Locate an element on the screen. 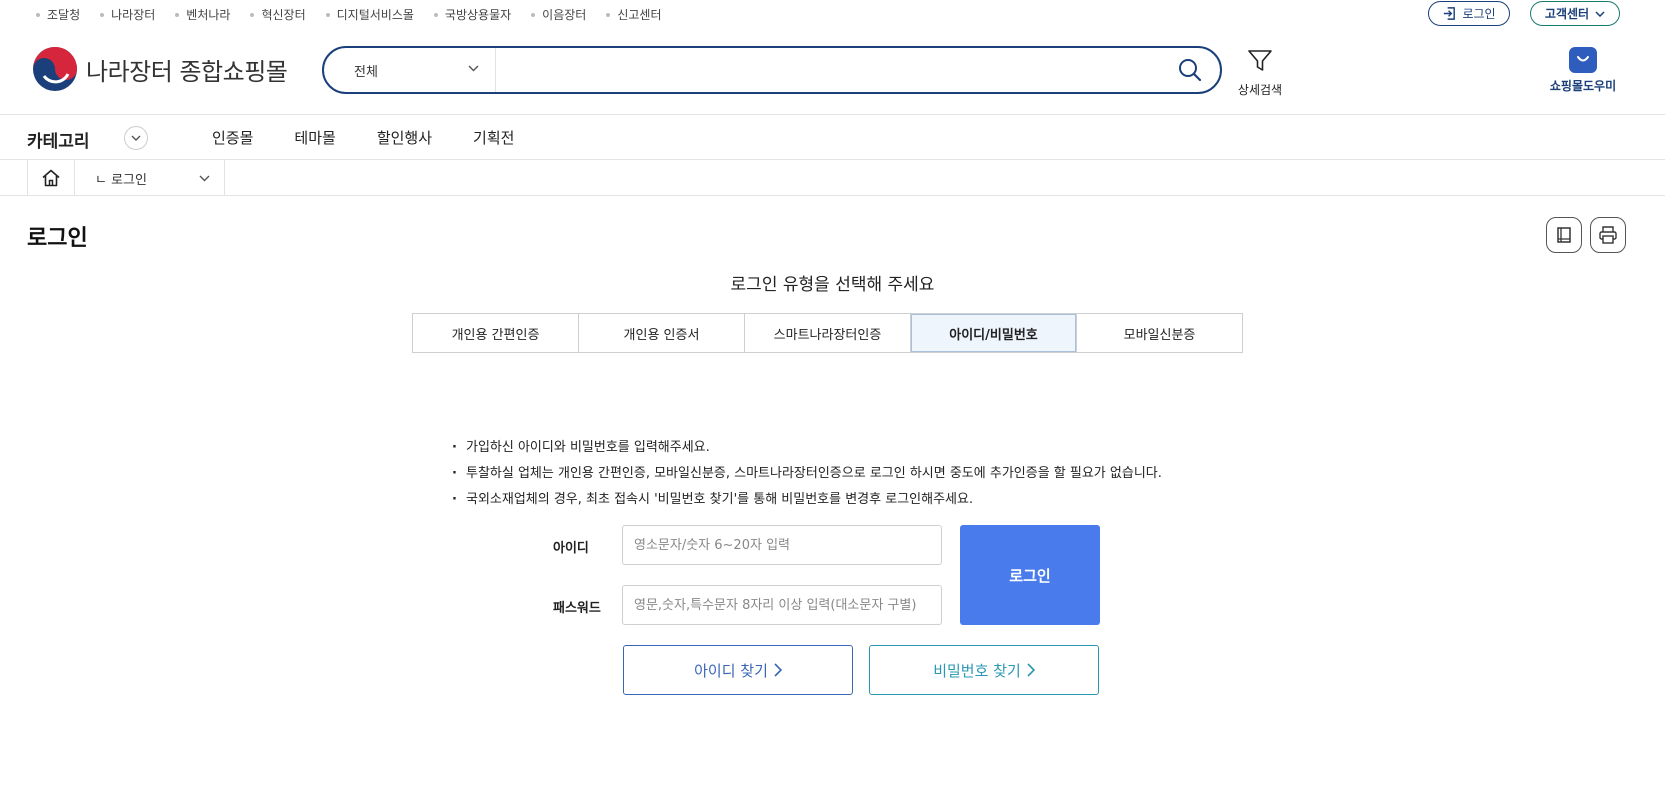 The height and width of the screenshot is (790, 1665). id-label: 아이디 is located at coordinates (571, 548).